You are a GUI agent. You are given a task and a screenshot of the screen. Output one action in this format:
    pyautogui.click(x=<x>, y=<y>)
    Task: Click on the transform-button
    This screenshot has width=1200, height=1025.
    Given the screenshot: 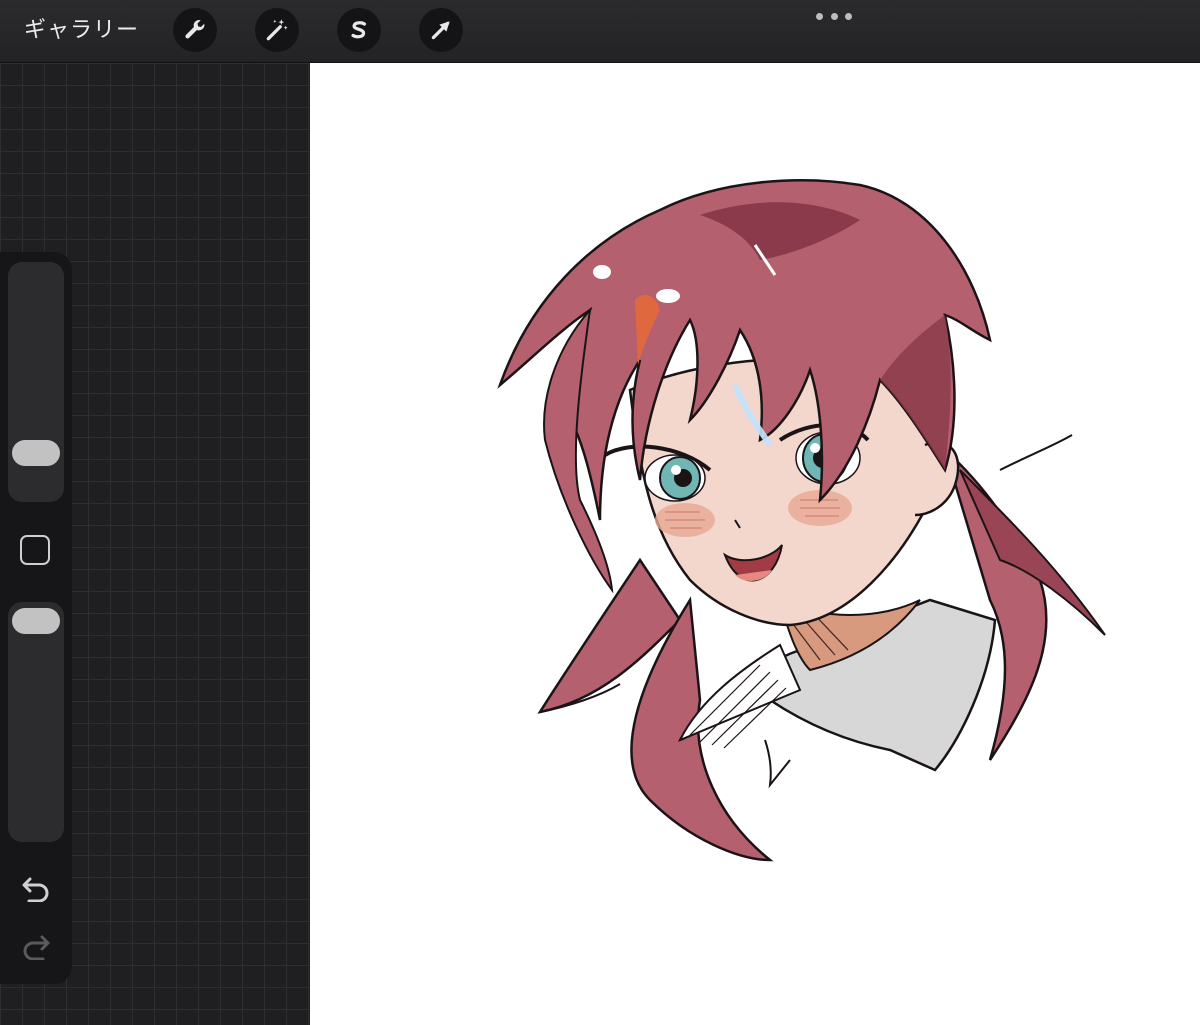 What is the action you would take?
    pyautogui.click(x=441, y=30)
    